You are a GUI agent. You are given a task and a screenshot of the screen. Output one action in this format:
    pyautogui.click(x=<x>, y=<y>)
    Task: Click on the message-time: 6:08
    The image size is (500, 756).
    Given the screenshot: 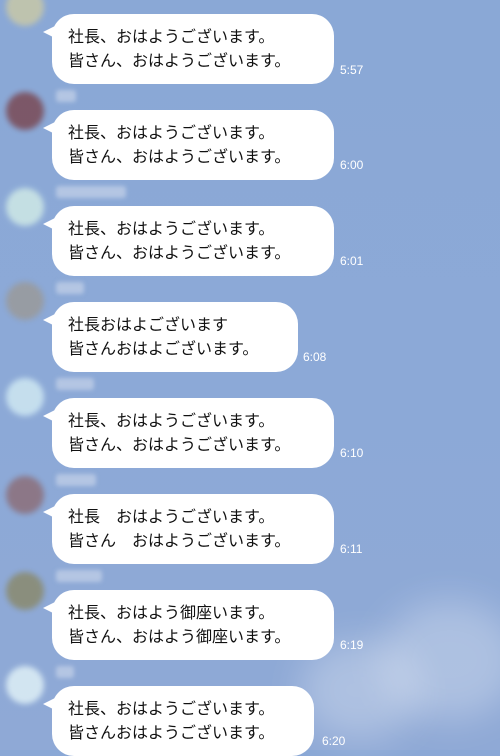 What is the action you would take?
    pyautogui.click(x=315, y=357)
    